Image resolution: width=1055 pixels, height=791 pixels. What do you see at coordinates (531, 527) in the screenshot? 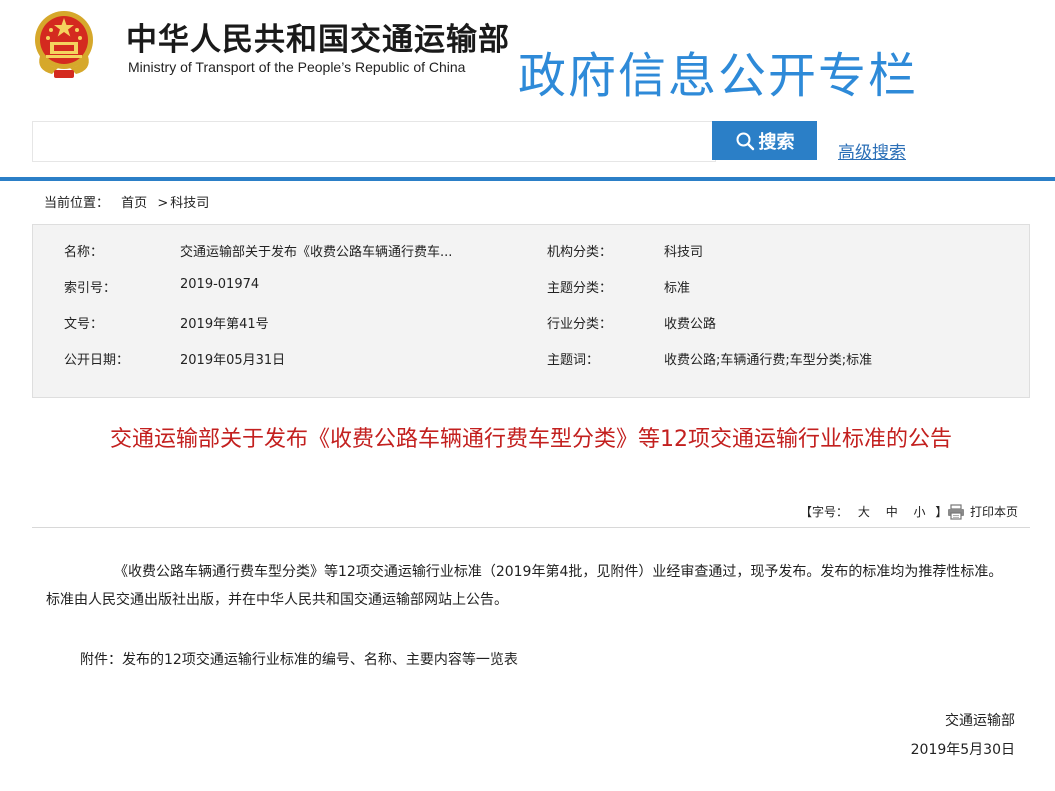
I see `tools-divider` at bounding box center [531, 527].